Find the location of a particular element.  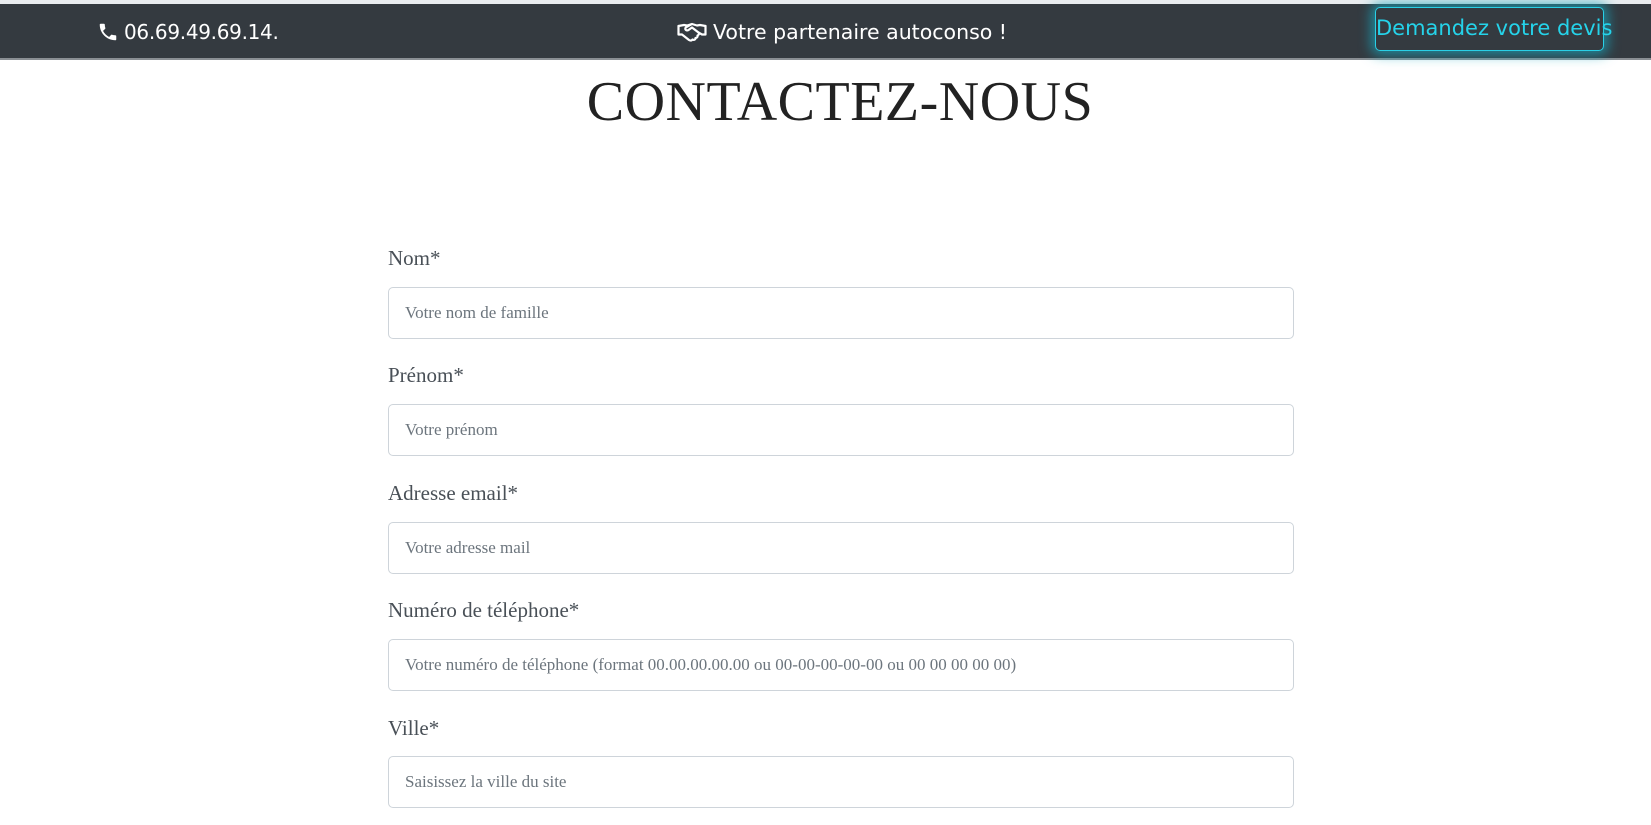

first-name-label: Prénom* is located at coordinates (426, 375).